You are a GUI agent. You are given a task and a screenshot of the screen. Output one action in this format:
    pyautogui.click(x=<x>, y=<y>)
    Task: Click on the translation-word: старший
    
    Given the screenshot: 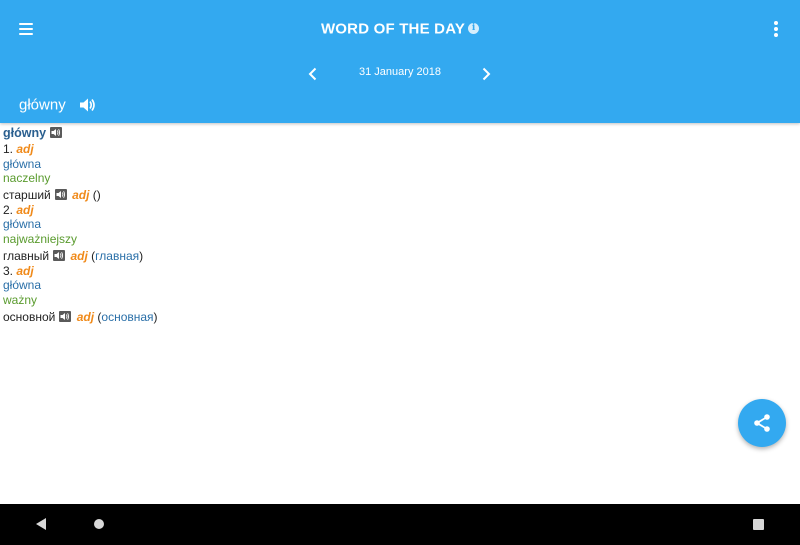 What is the action you would take?
    pyautogui.click(x=27, y=195)
    